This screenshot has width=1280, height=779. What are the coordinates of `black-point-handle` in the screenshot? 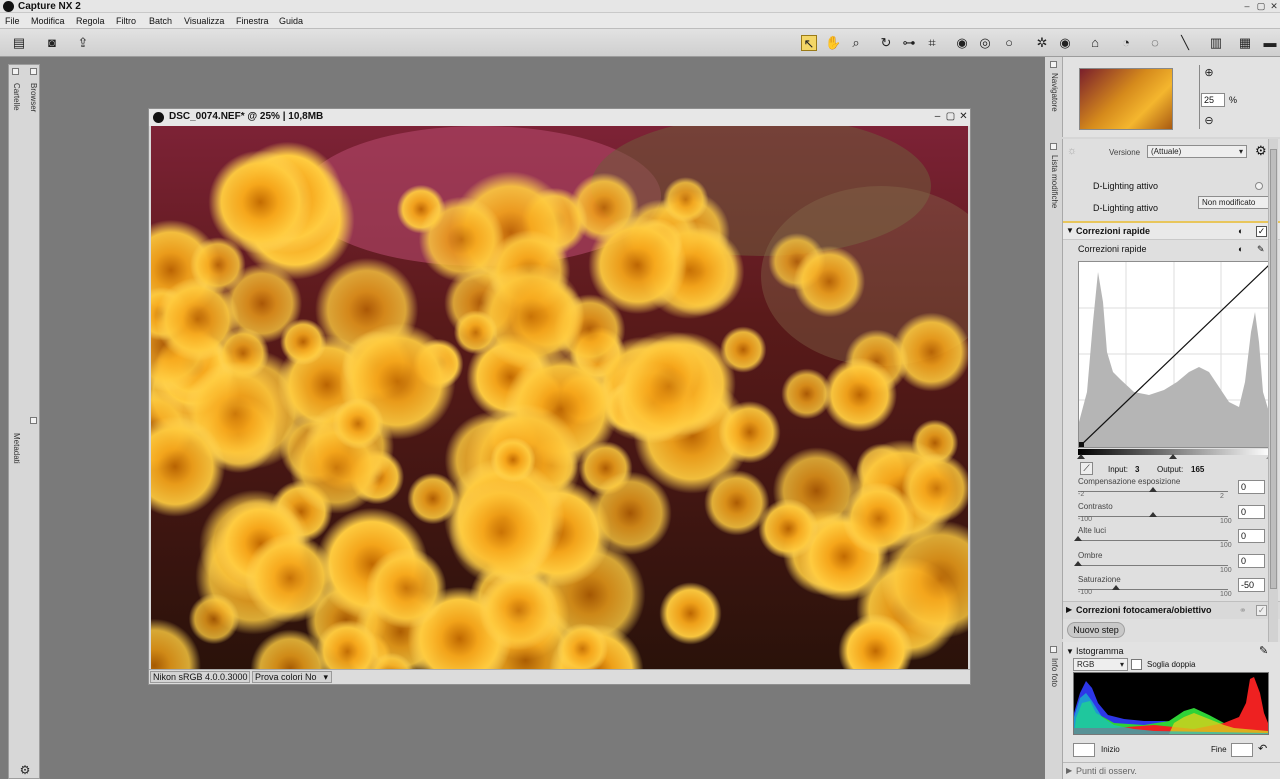 It's located at (1081, 456).